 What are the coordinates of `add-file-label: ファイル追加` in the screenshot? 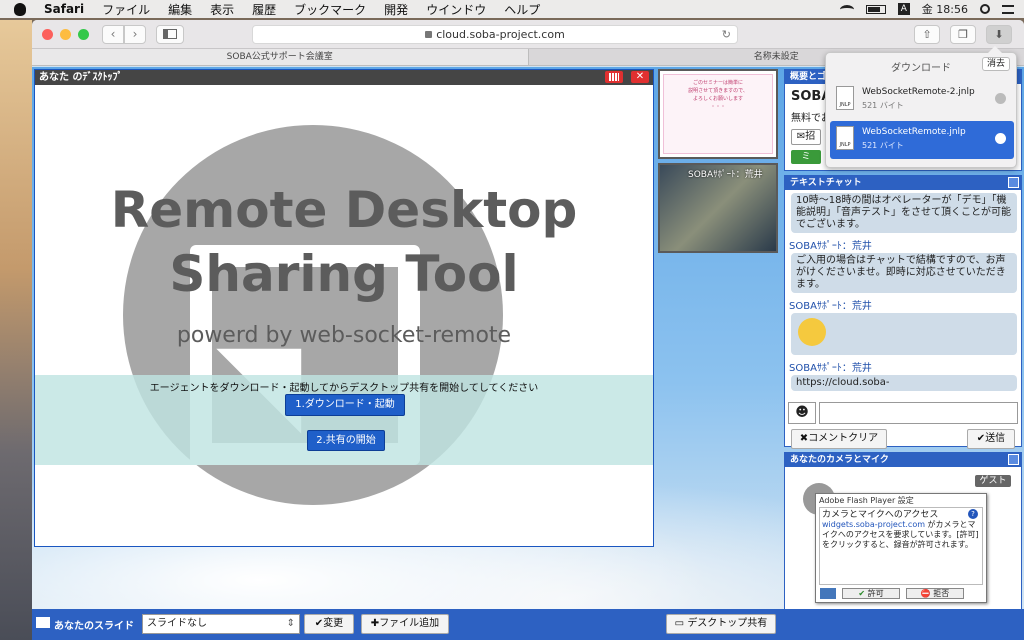 It's located at (409, 623).